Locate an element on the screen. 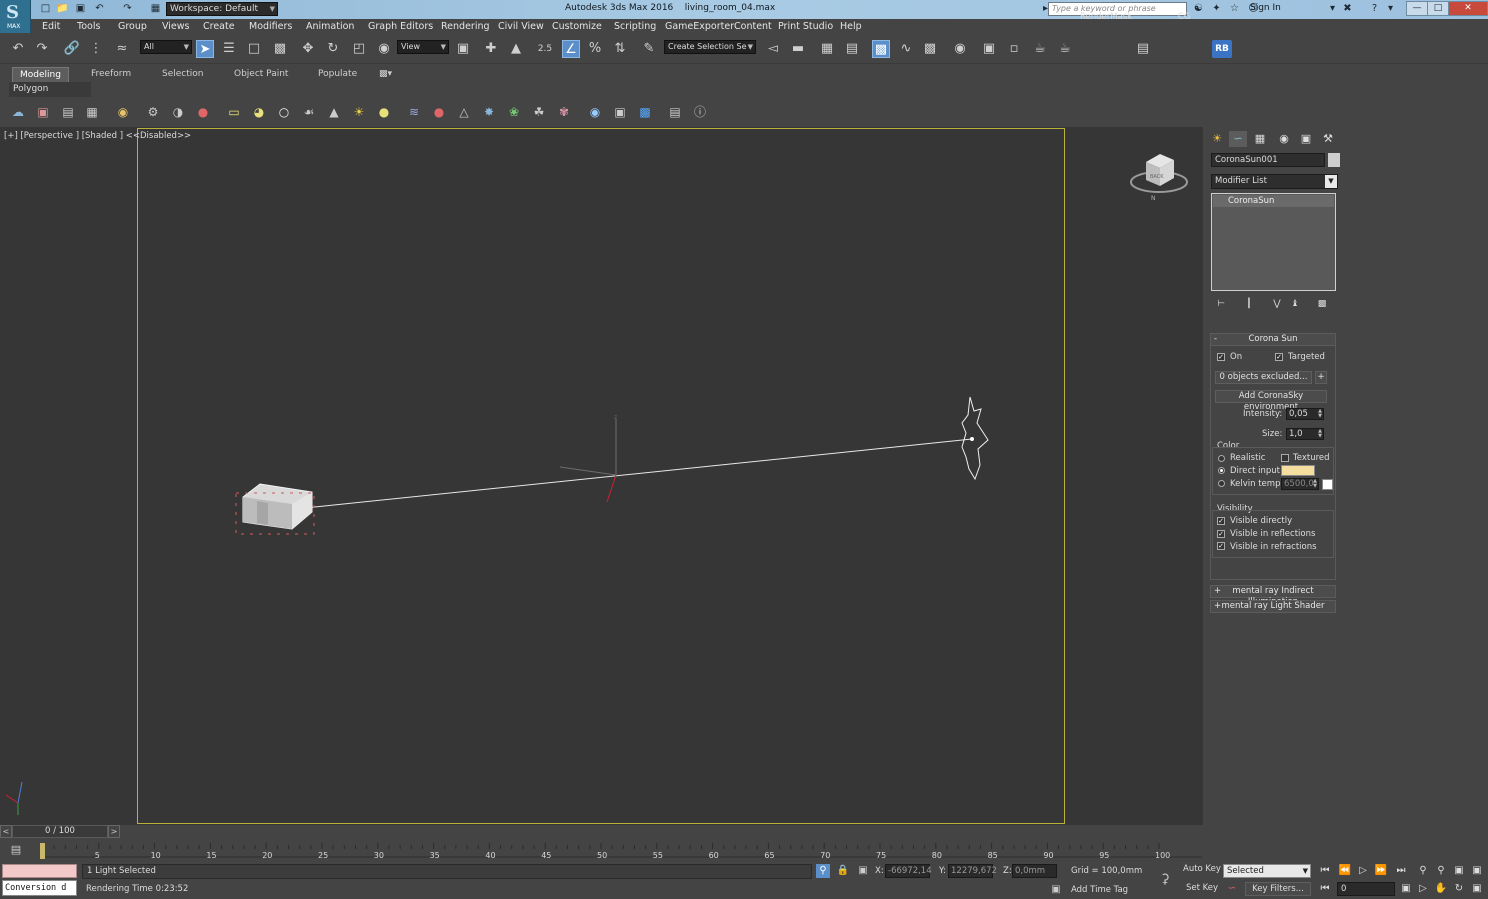 Image resolution: width=1488 pixels, height=899 pixels. maximize-viewport-icon: ▣ is located at coordinates (1477, 889).